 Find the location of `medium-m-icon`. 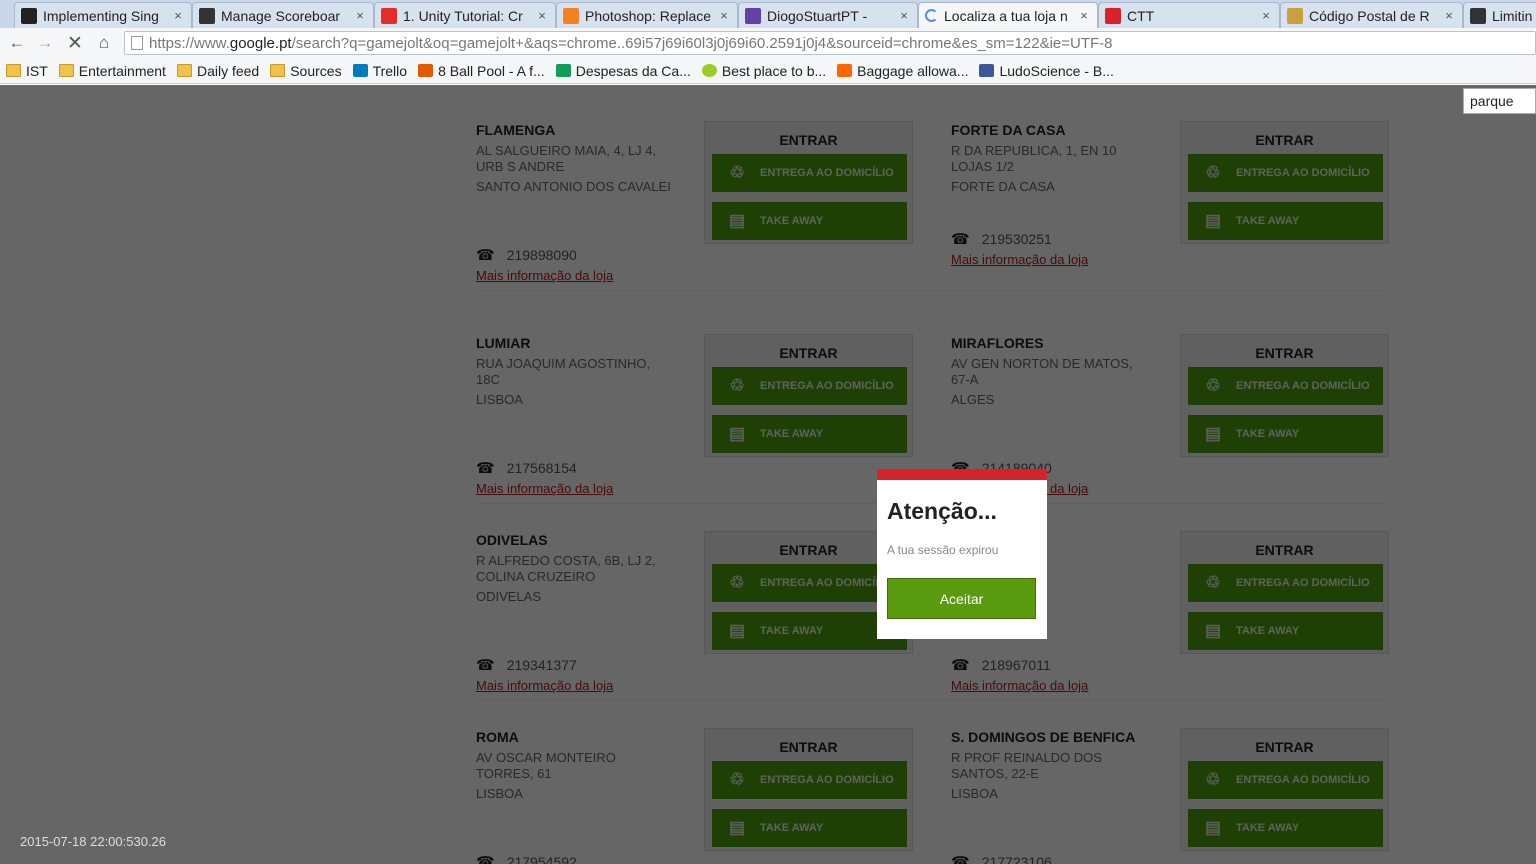

medium-m-icon is located at coordinates (29, 15).